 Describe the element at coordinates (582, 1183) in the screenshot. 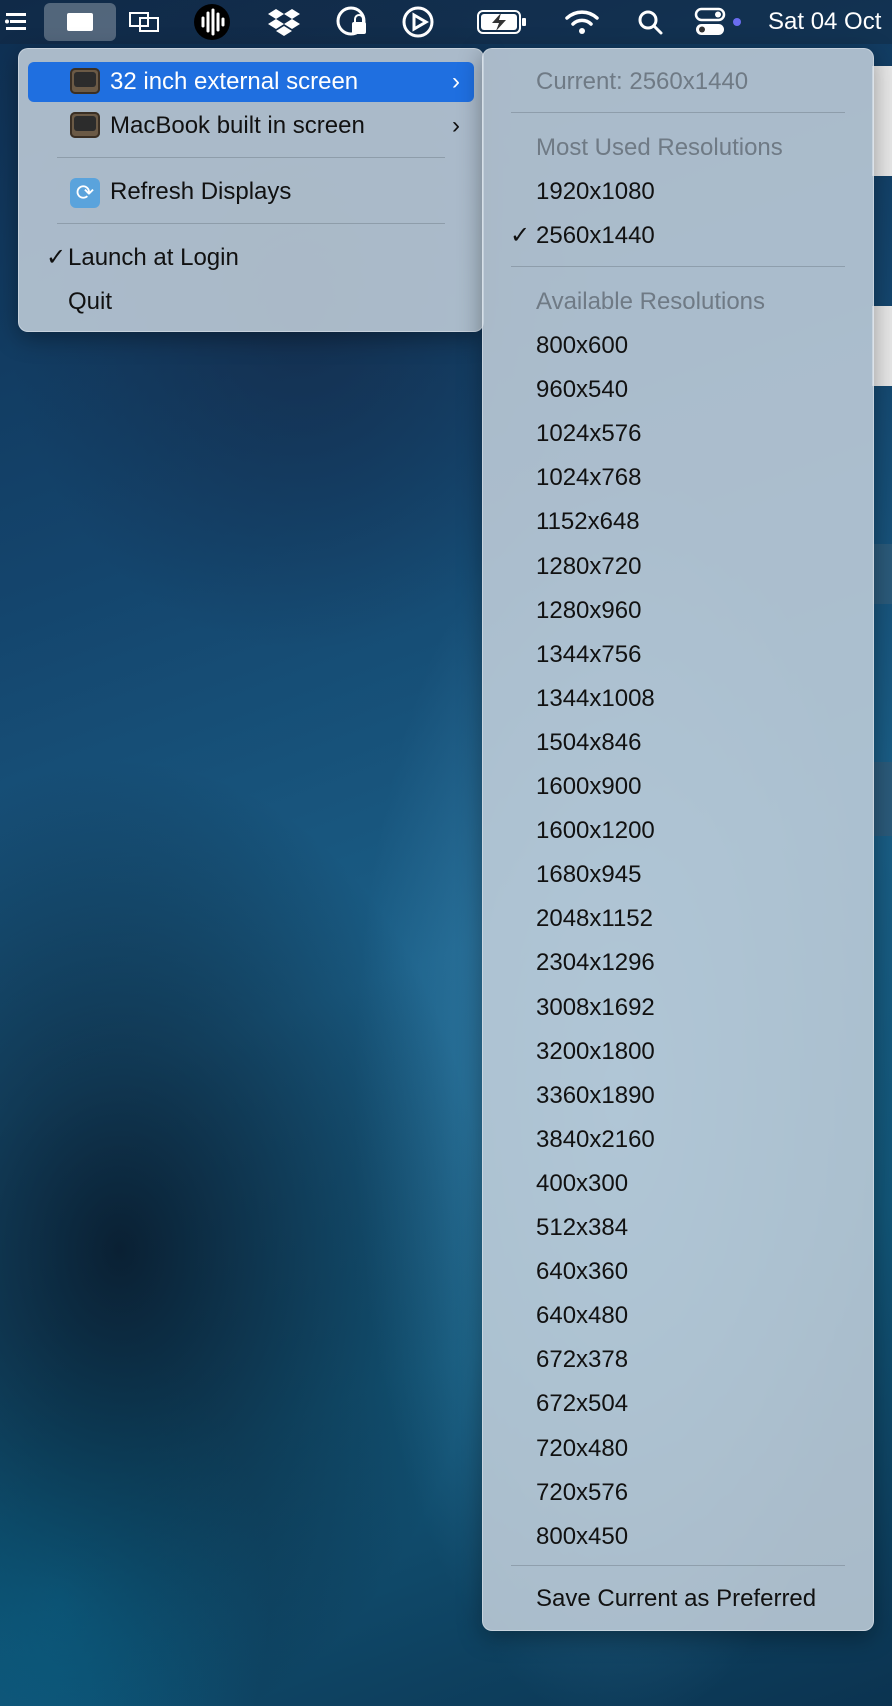

I see `resolution-label: 400x300` at that location.